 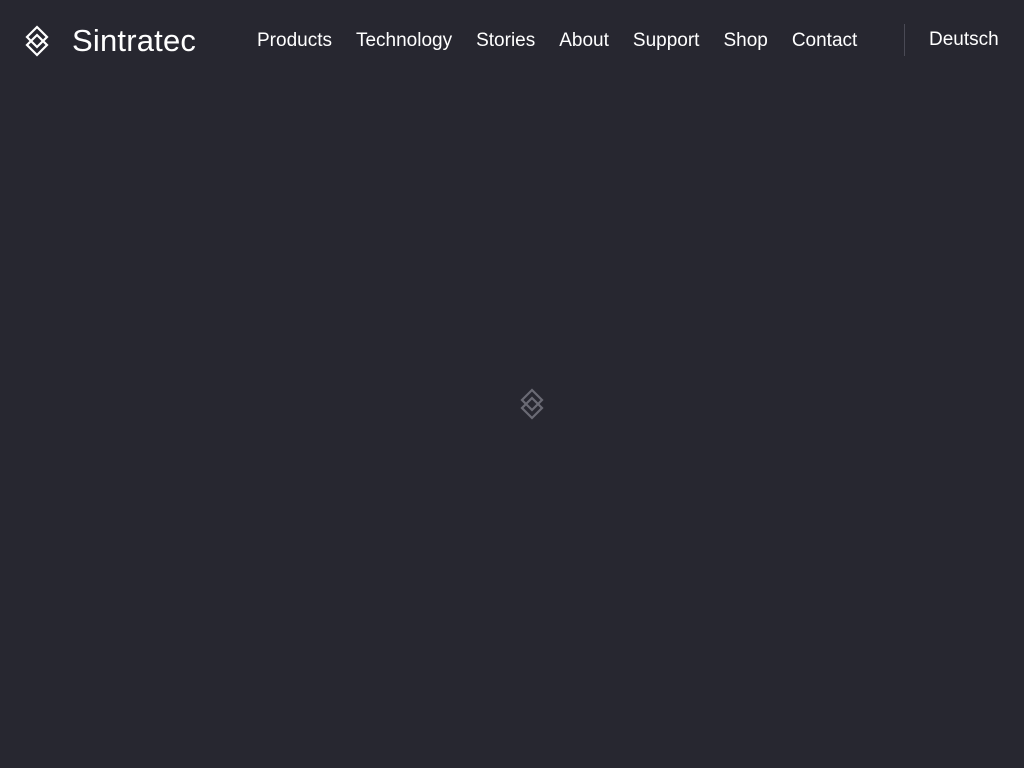 What do you see at coordinates (37, 41) in the screenshot?
I see `sintratec-logo-icon` at bounding box center [37, 41].